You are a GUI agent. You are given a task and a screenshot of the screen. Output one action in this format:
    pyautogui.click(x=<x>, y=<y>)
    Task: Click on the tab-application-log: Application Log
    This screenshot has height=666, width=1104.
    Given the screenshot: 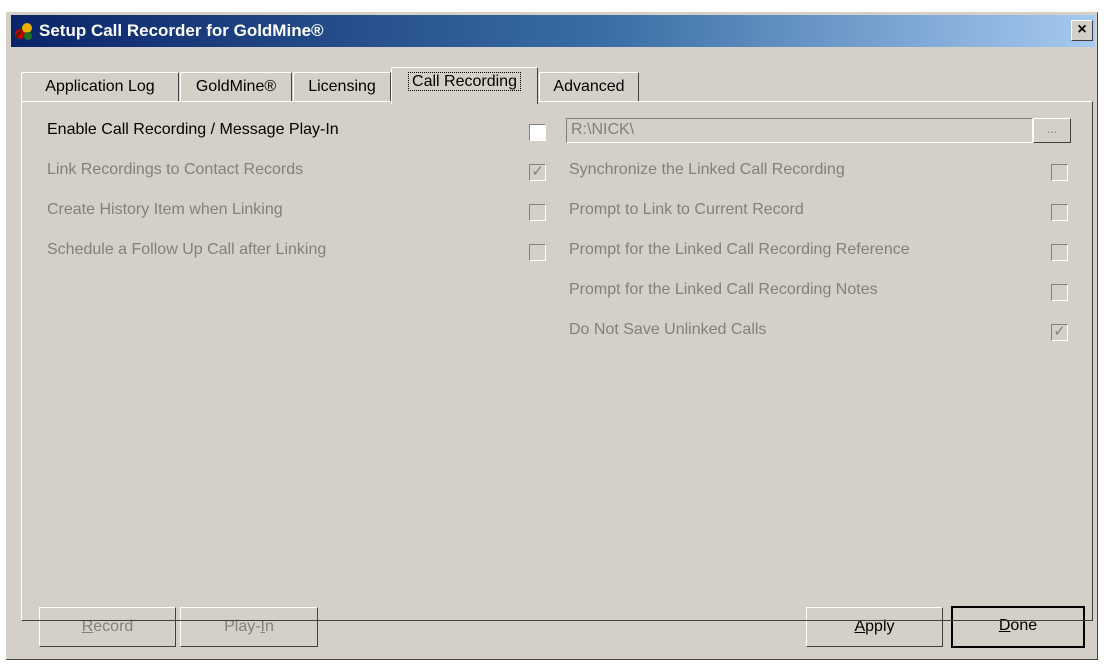 What is the action you would take?
    pyautogui.click(x=100, y=87)
    